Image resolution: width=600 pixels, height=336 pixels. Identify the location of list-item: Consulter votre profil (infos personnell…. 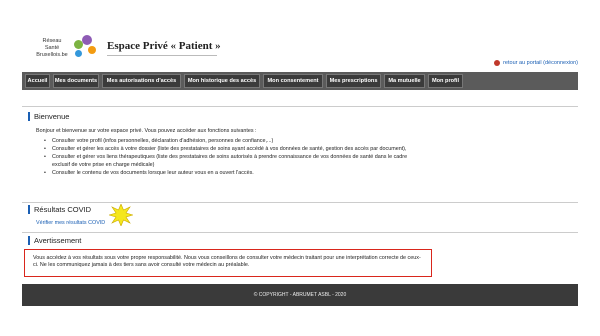
(234, 141).